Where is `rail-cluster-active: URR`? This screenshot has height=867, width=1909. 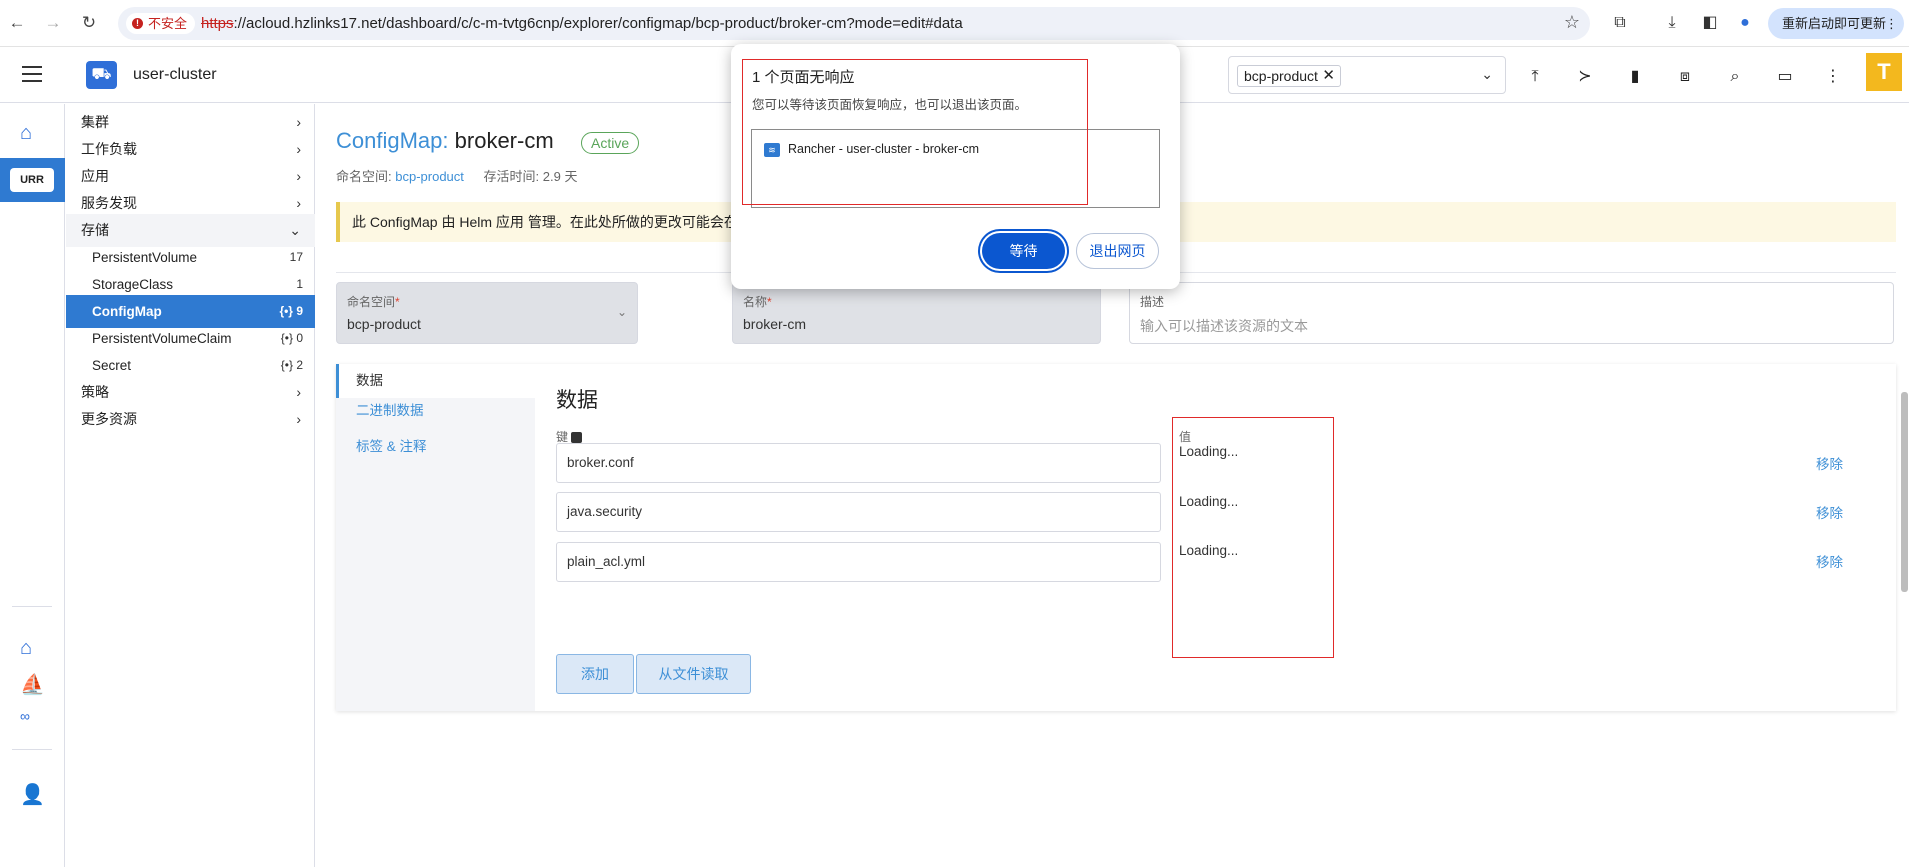
rail-cluster-active: URR is located at coordinates (32, 180).